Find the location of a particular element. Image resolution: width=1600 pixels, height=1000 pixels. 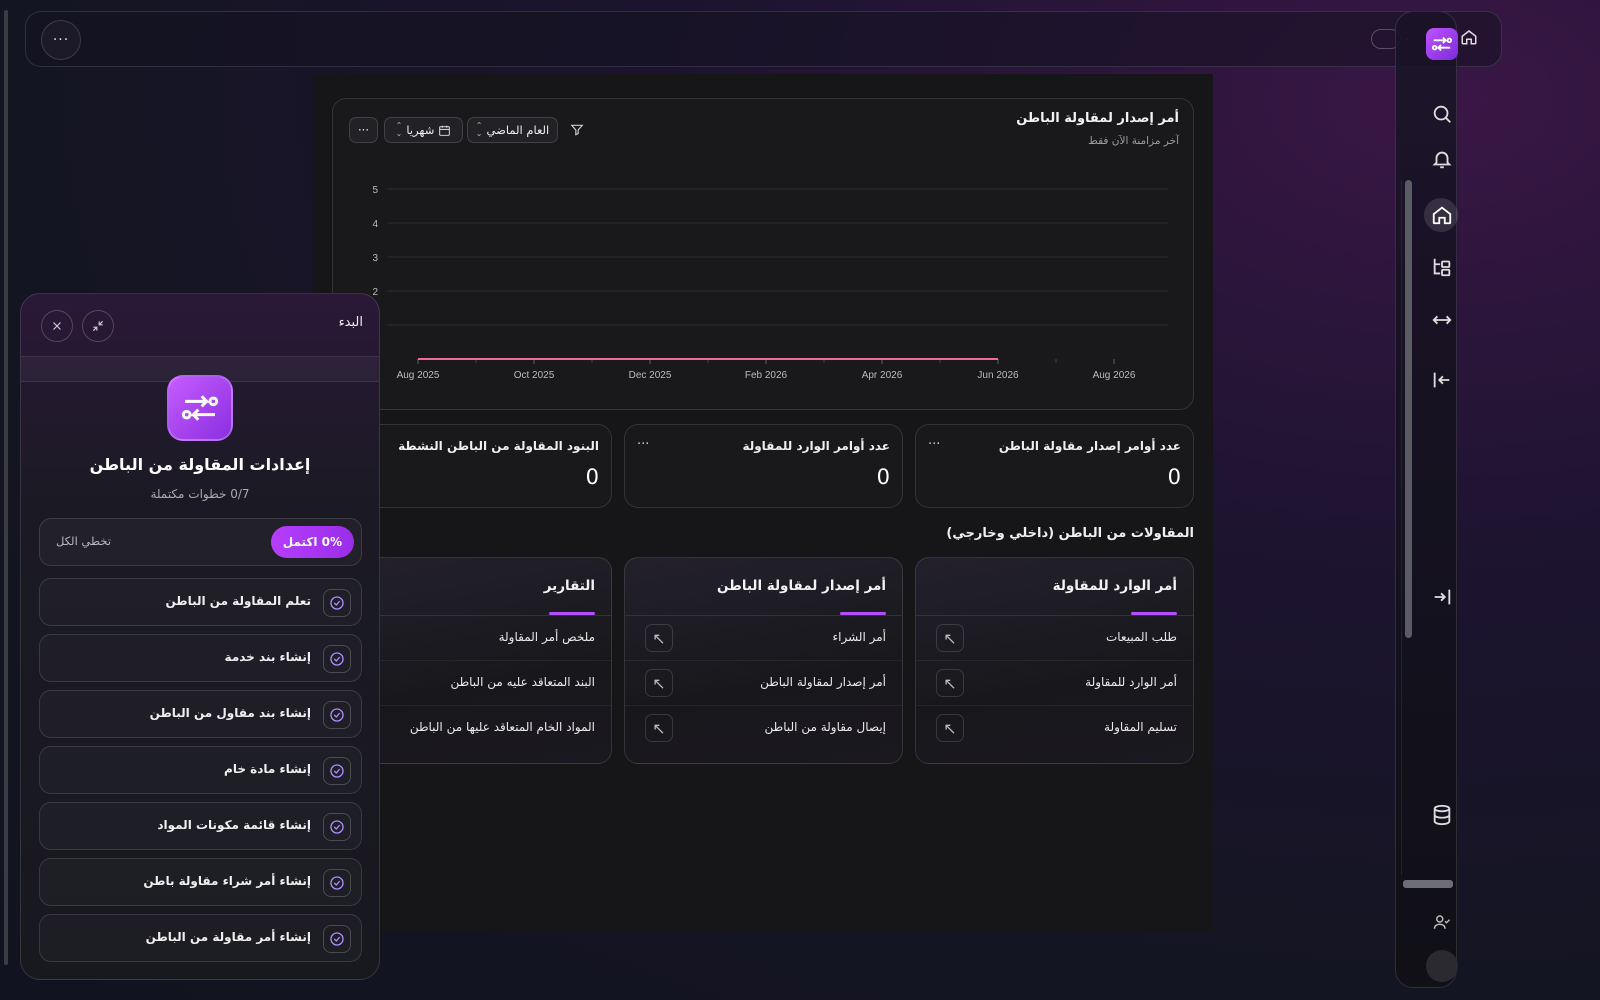

link-card-header: أمر الوارد للمقاولة is located at coordinates (1054, 587).